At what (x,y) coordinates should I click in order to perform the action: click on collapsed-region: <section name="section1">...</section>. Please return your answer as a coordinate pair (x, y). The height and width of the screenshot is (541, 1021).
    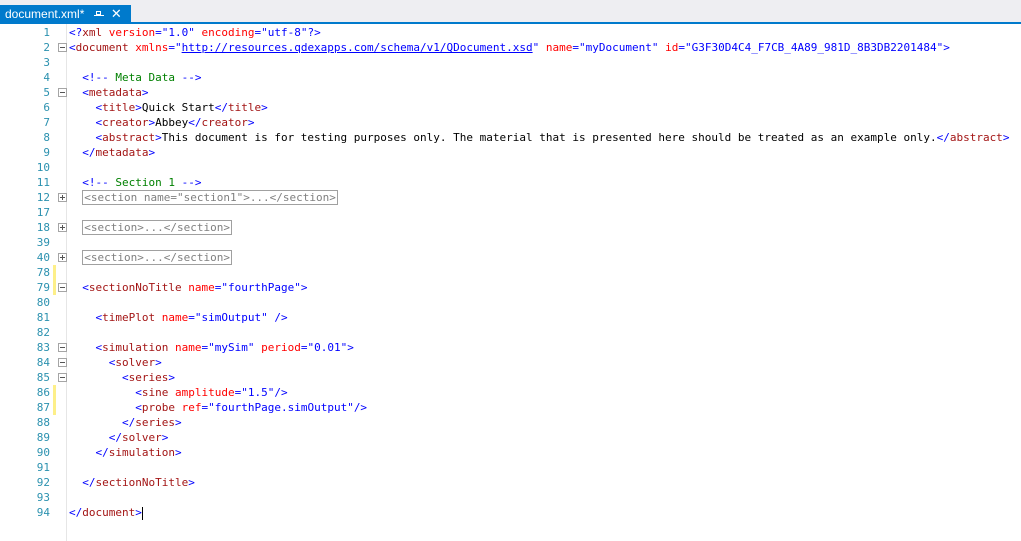
    Looking at the image, I should click on (210, 197).